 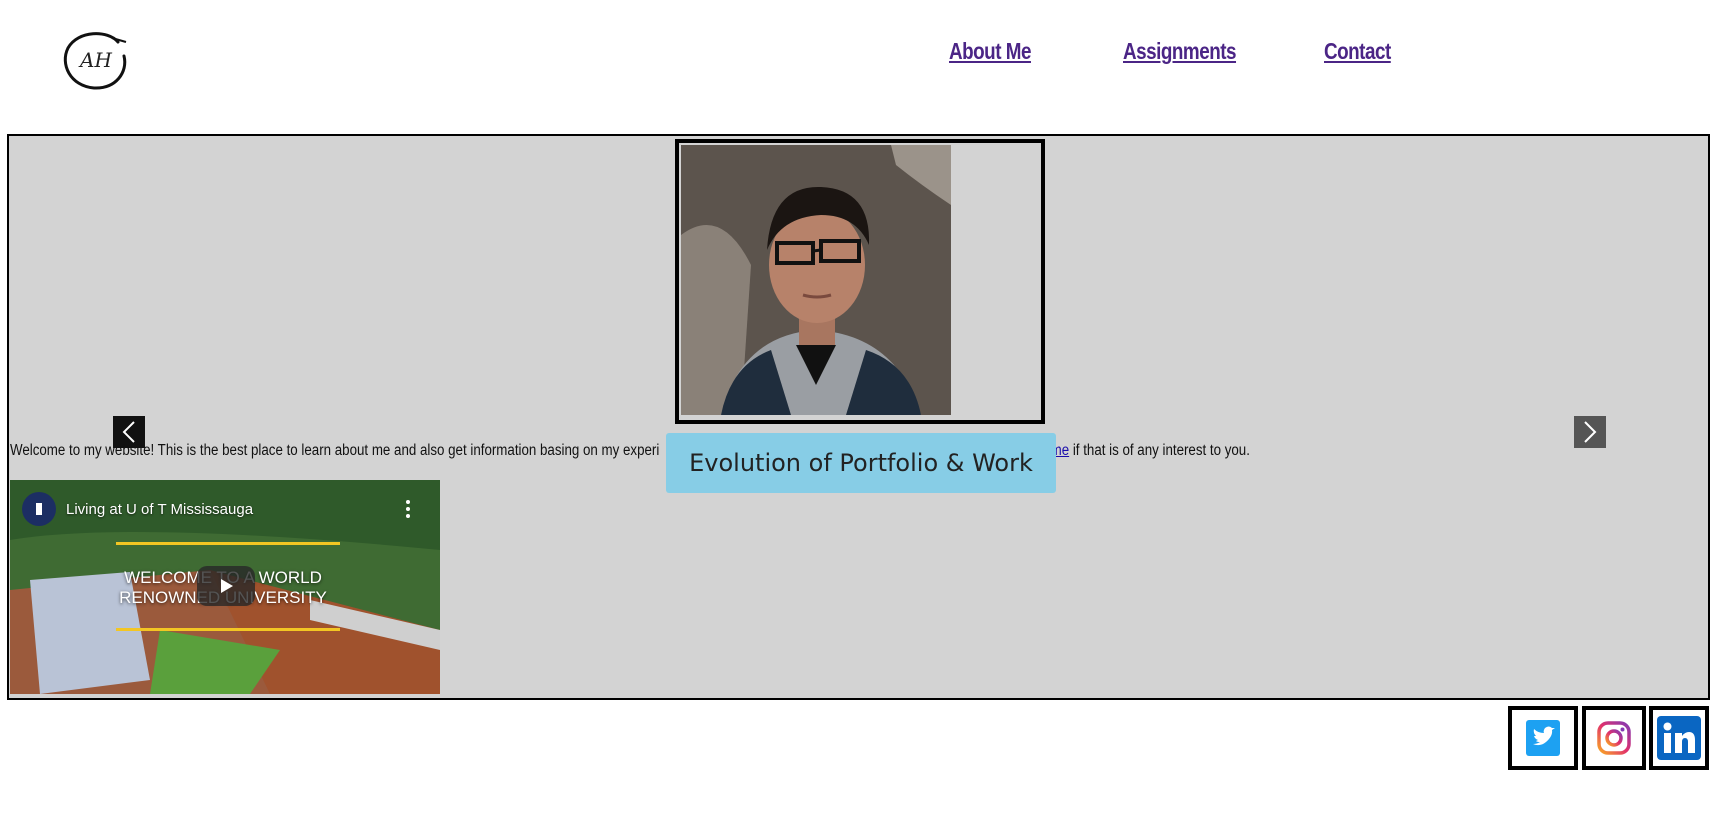 What do you see at coordinates (128, 432) in the screenshot?
I see `chevron-left-icon` at bounding box center [128, 432].